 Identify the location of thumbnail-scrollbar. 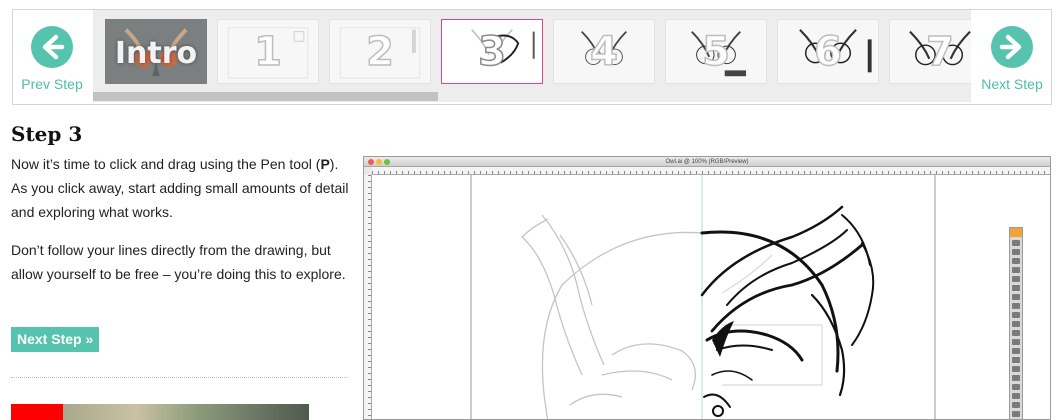
(532, 97).